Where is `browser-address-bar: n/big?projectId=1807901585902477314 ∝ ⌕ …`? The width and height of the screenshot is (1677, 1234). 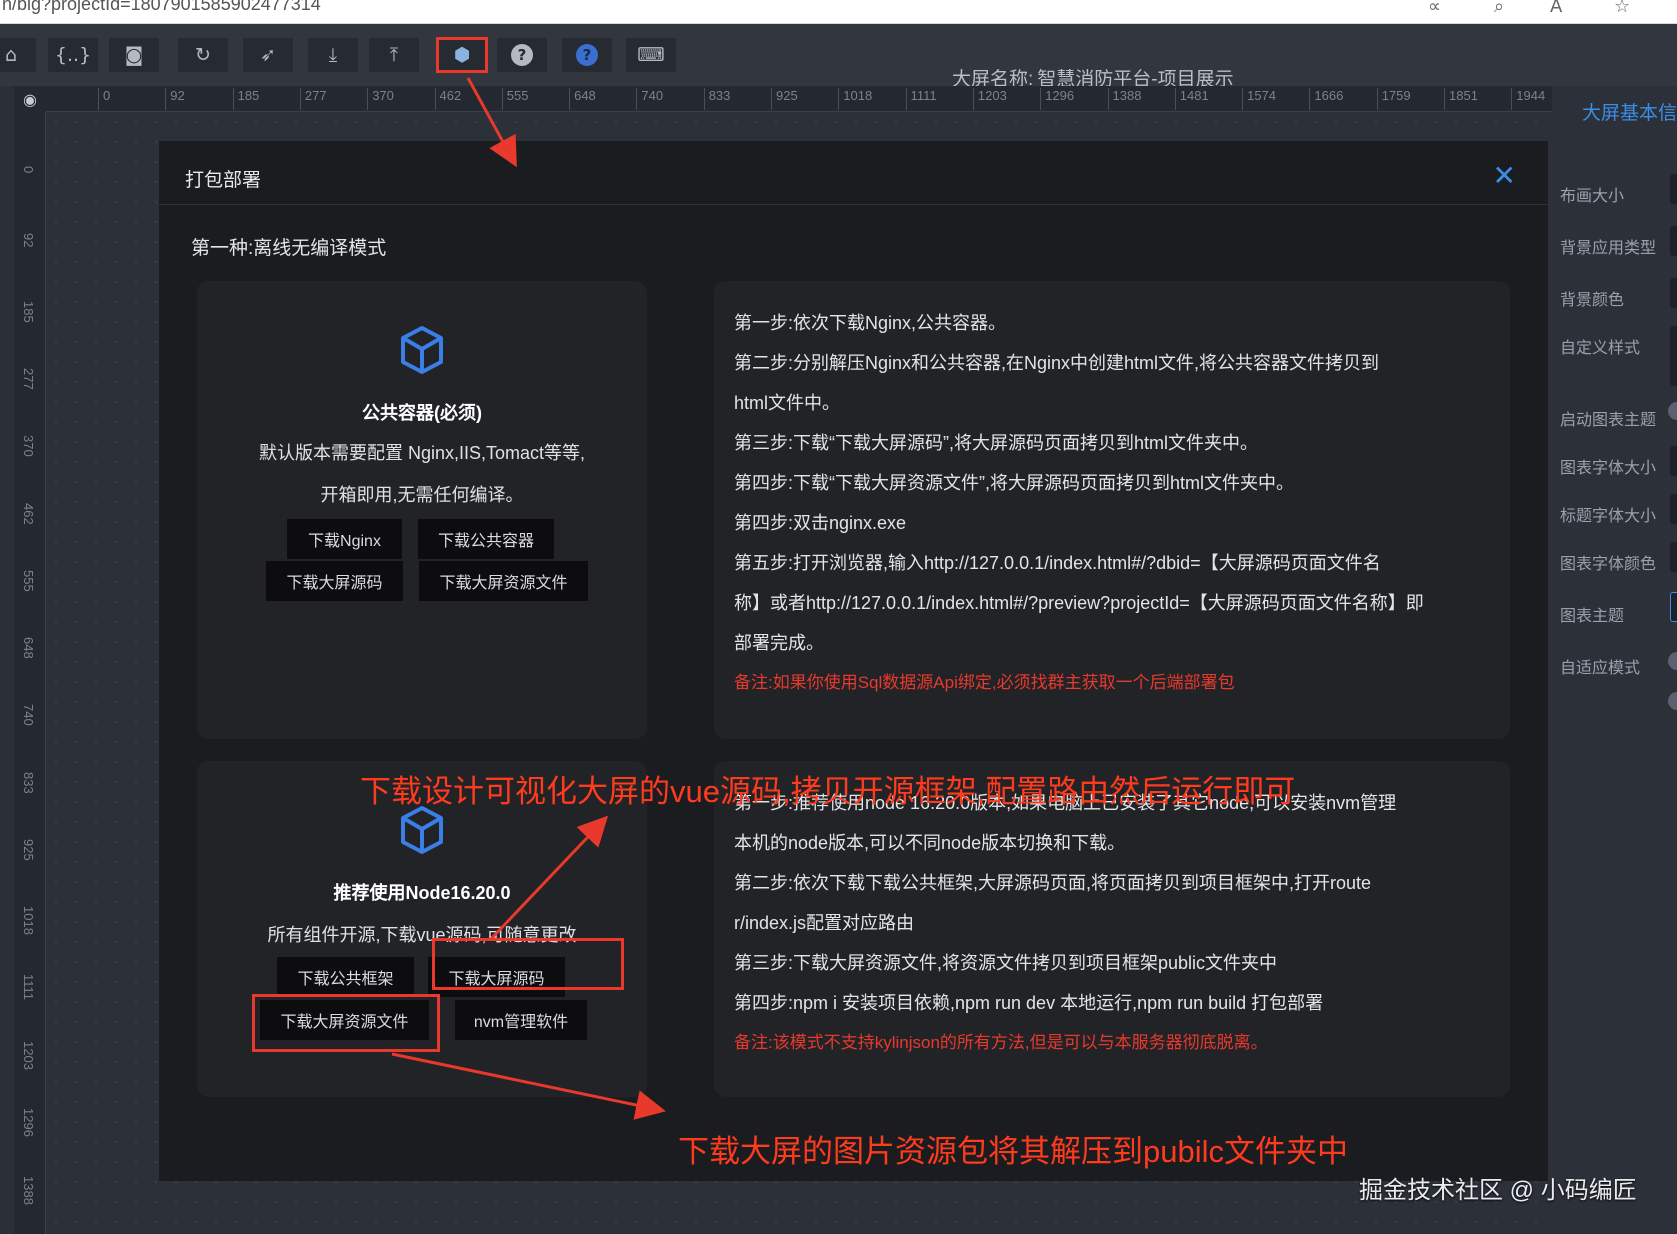
browser-address-bar: n/big?projectId=1807901585902477314 ∝ ⌕ … is located at coordinates (838, 12).